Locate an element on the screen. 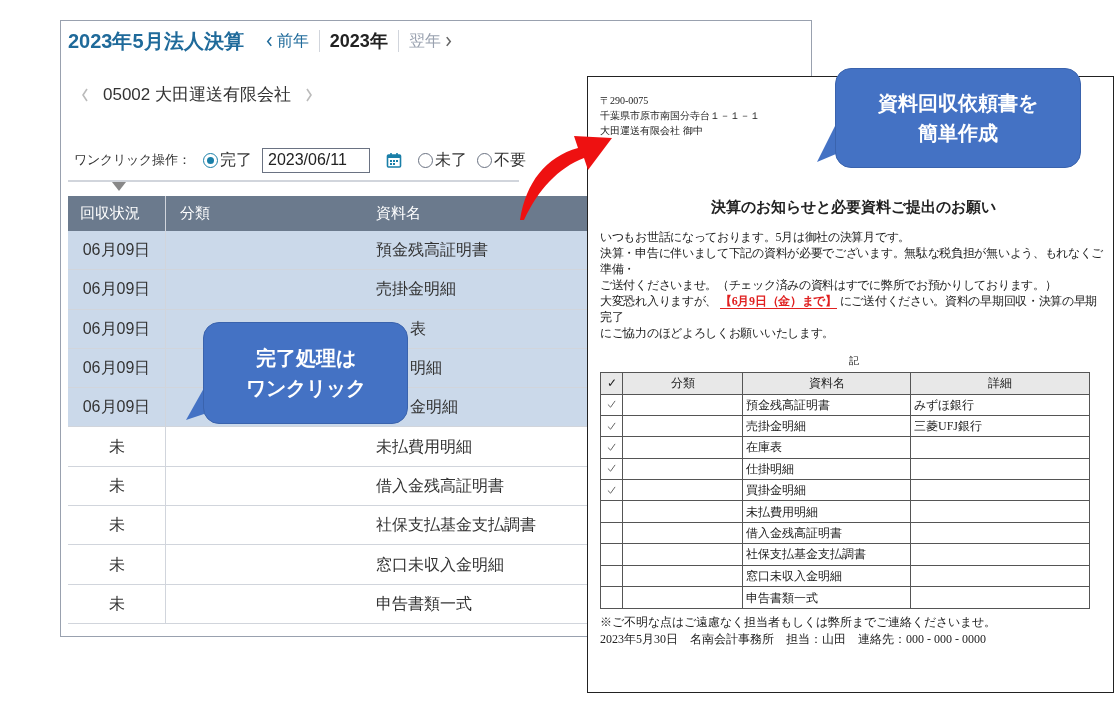 This screenshot has height=705, width=1114. body-text-line: ご送付くださいませ。（チェック済みの資料はすでに弊所でお預かりしております。） is located at coordinates (828, 284).